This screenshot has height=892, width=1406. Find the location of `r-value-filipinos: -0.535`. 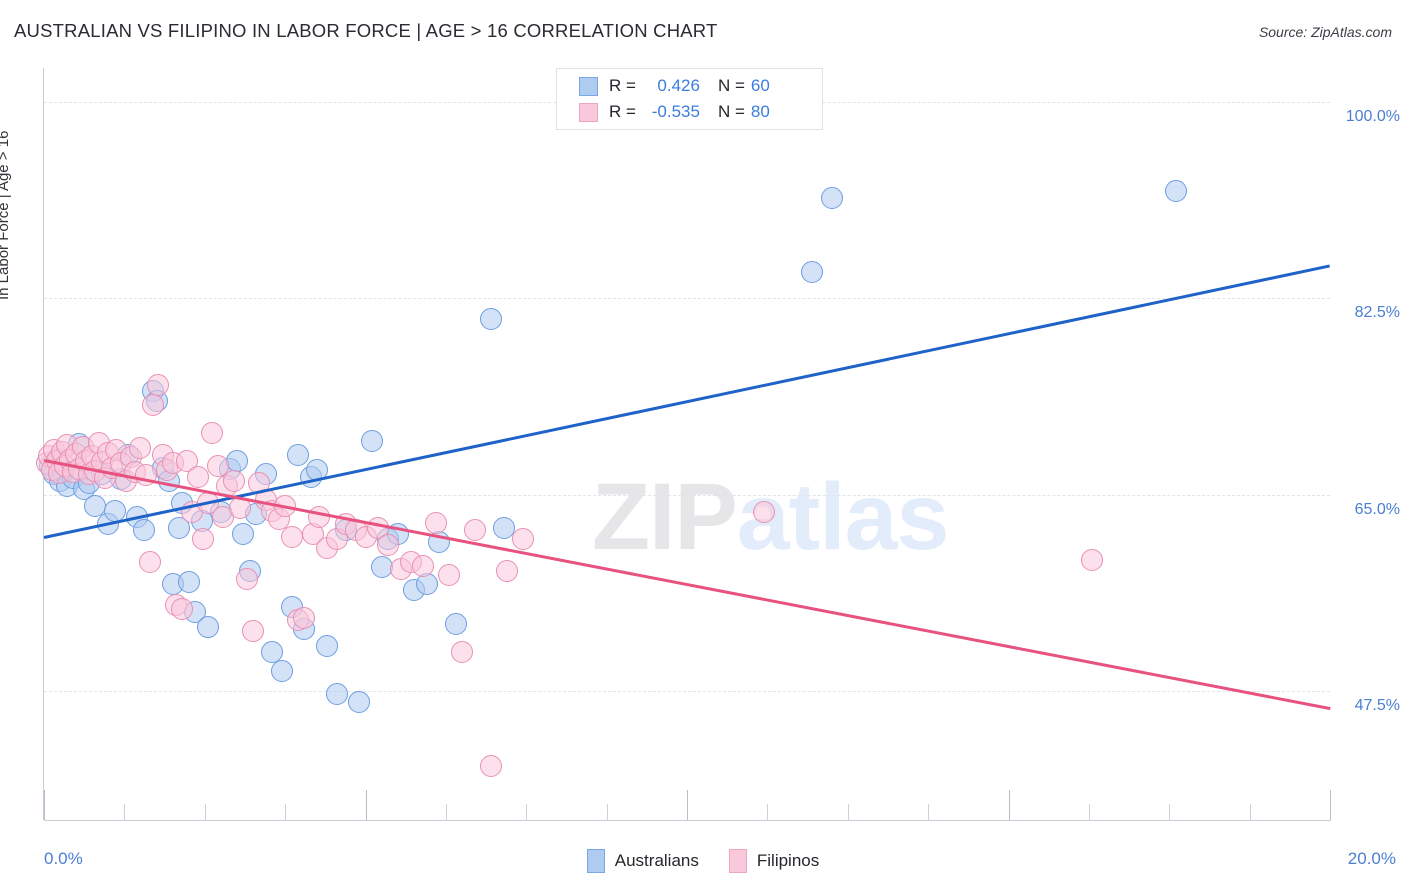

r-value-filipinos: -0.535 is located at coordinates (675, 111).